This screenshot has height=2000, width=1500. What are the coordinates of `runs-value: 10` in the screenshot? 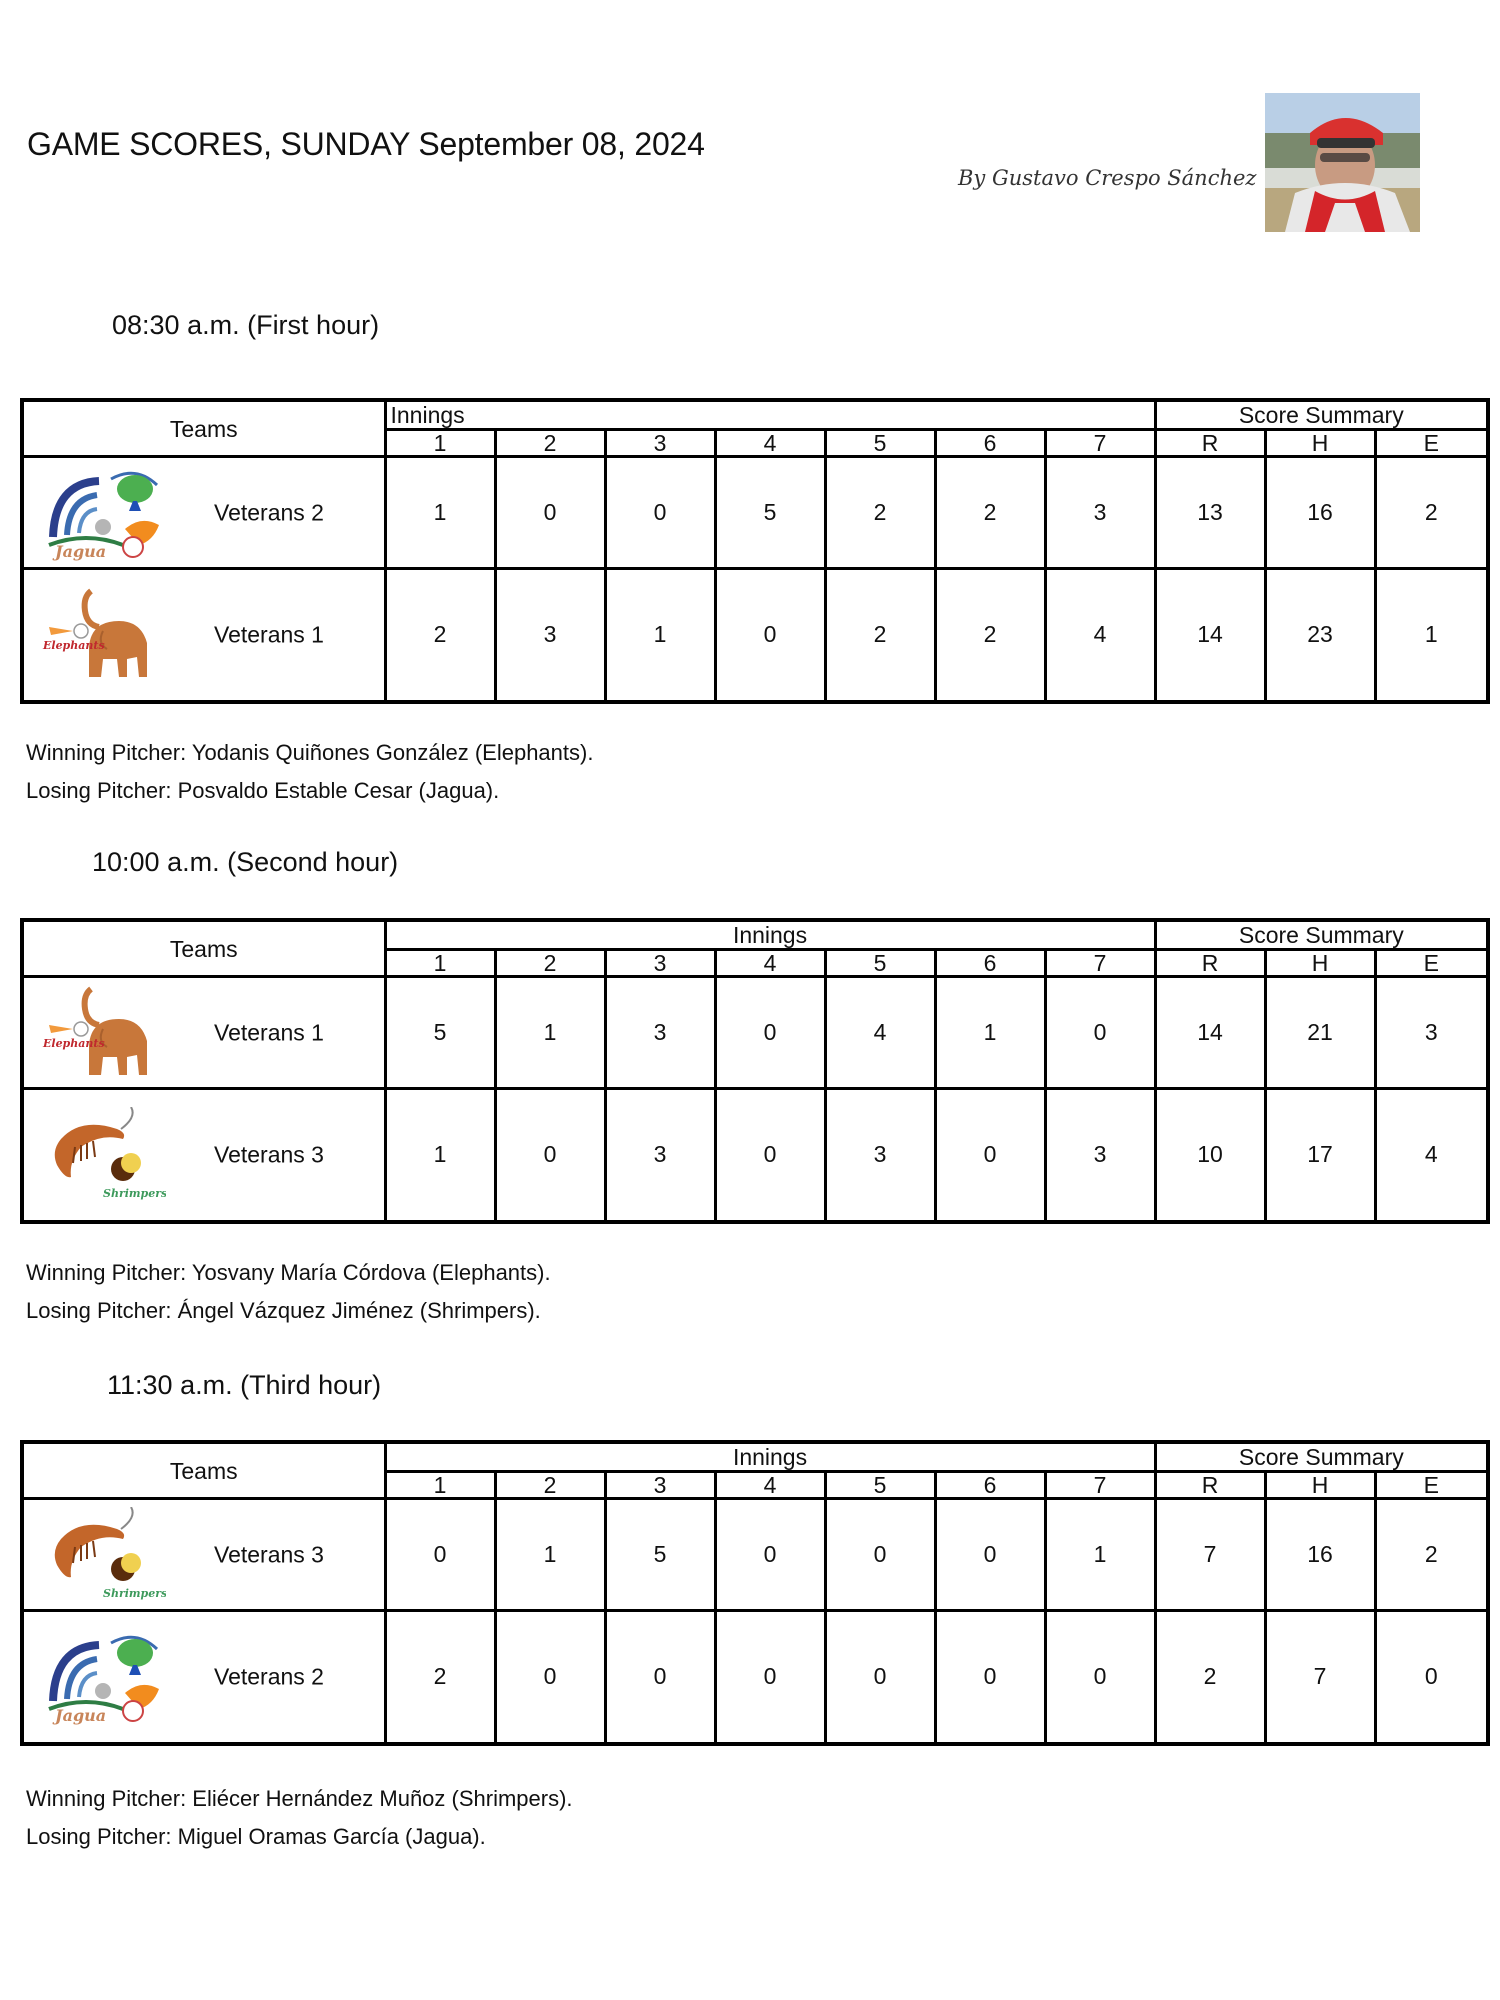 It's located at (1210, 1155).